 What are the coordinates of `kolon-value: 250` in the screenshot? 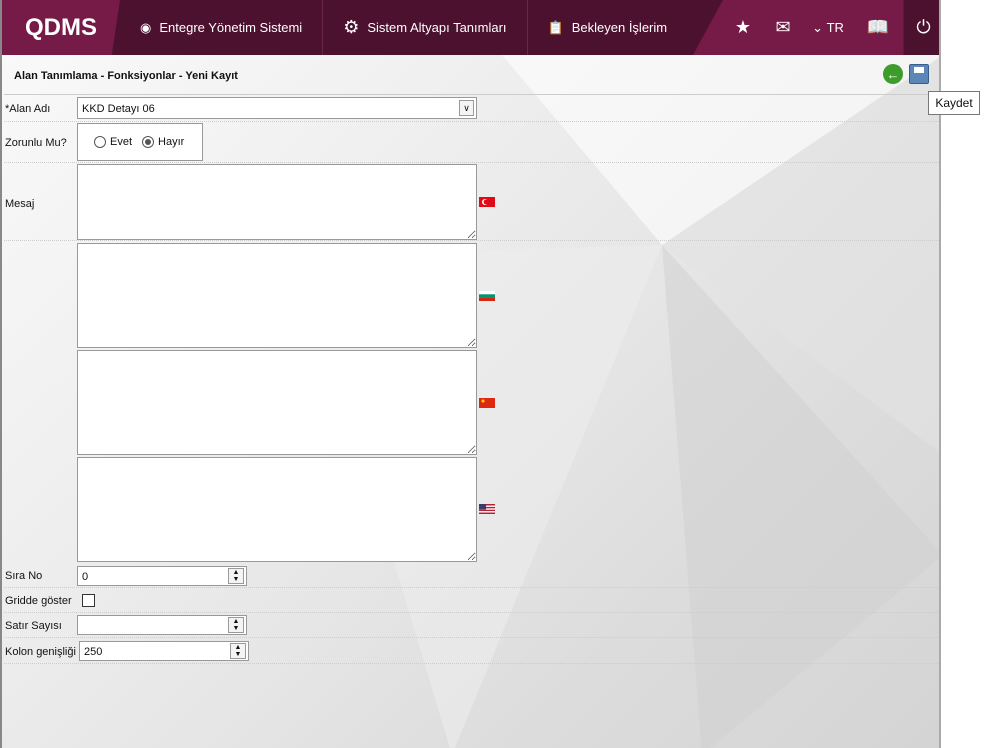 It's located at (93, 652).